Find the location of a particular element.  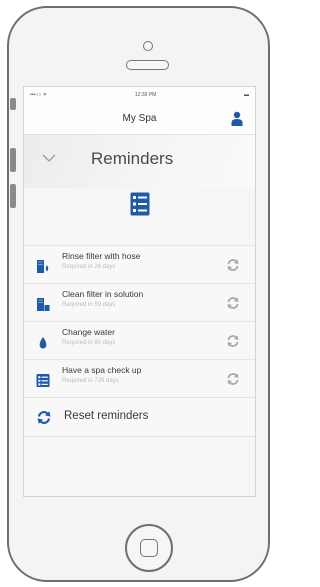

reminder-due: Required in 729 days is located at coordinates (90, 381).